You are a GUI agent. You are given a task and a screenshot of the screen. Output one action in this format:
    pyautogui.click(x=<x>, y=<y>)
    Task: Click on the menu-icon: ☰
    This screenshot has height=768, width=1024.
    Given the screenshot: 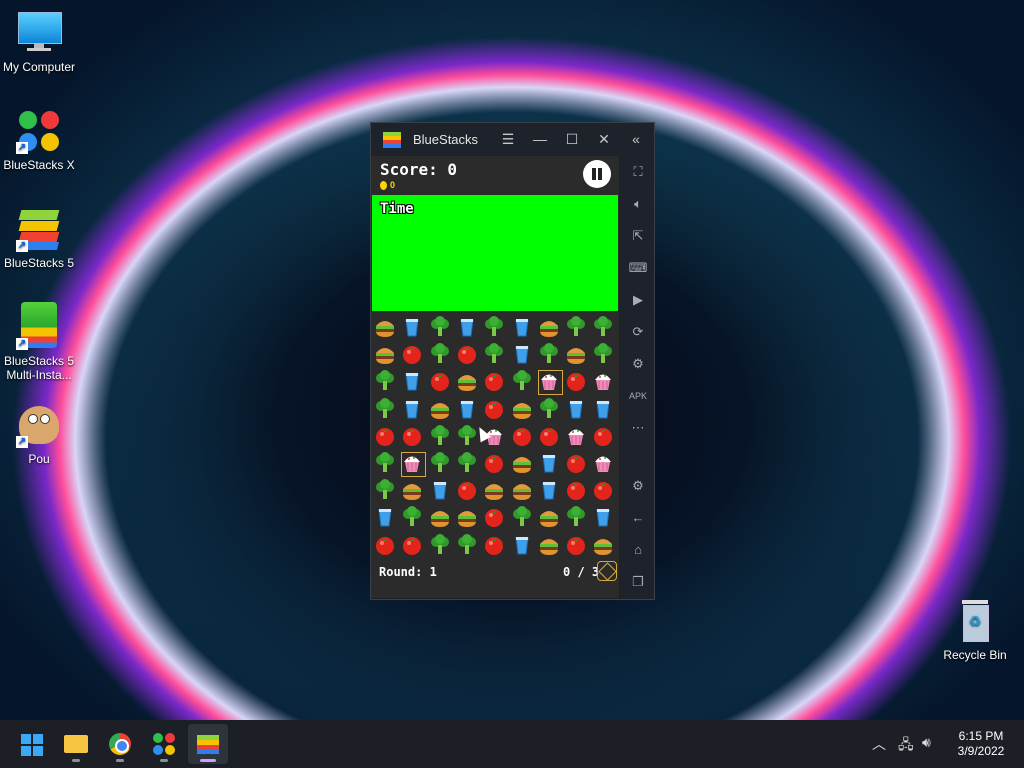 What is the action you would take?
    pyautogui.click(x=508, y=139)
    